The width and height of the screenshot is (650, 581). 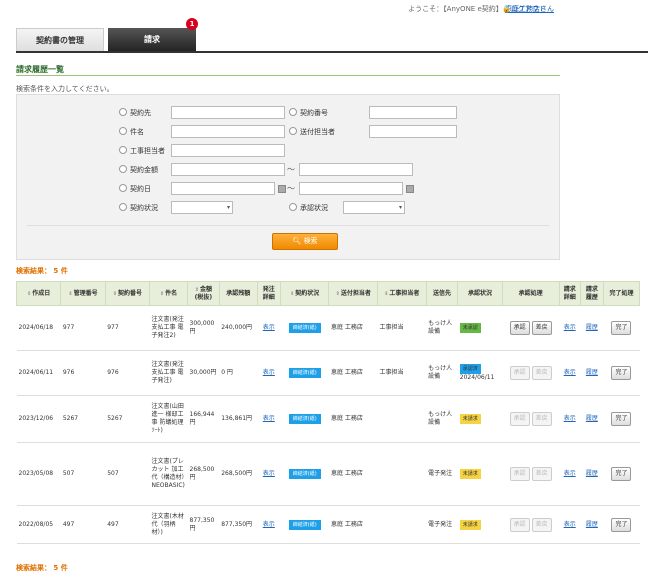 I want to click on cell-amount: 268,500円, so click(x=203, y=474).